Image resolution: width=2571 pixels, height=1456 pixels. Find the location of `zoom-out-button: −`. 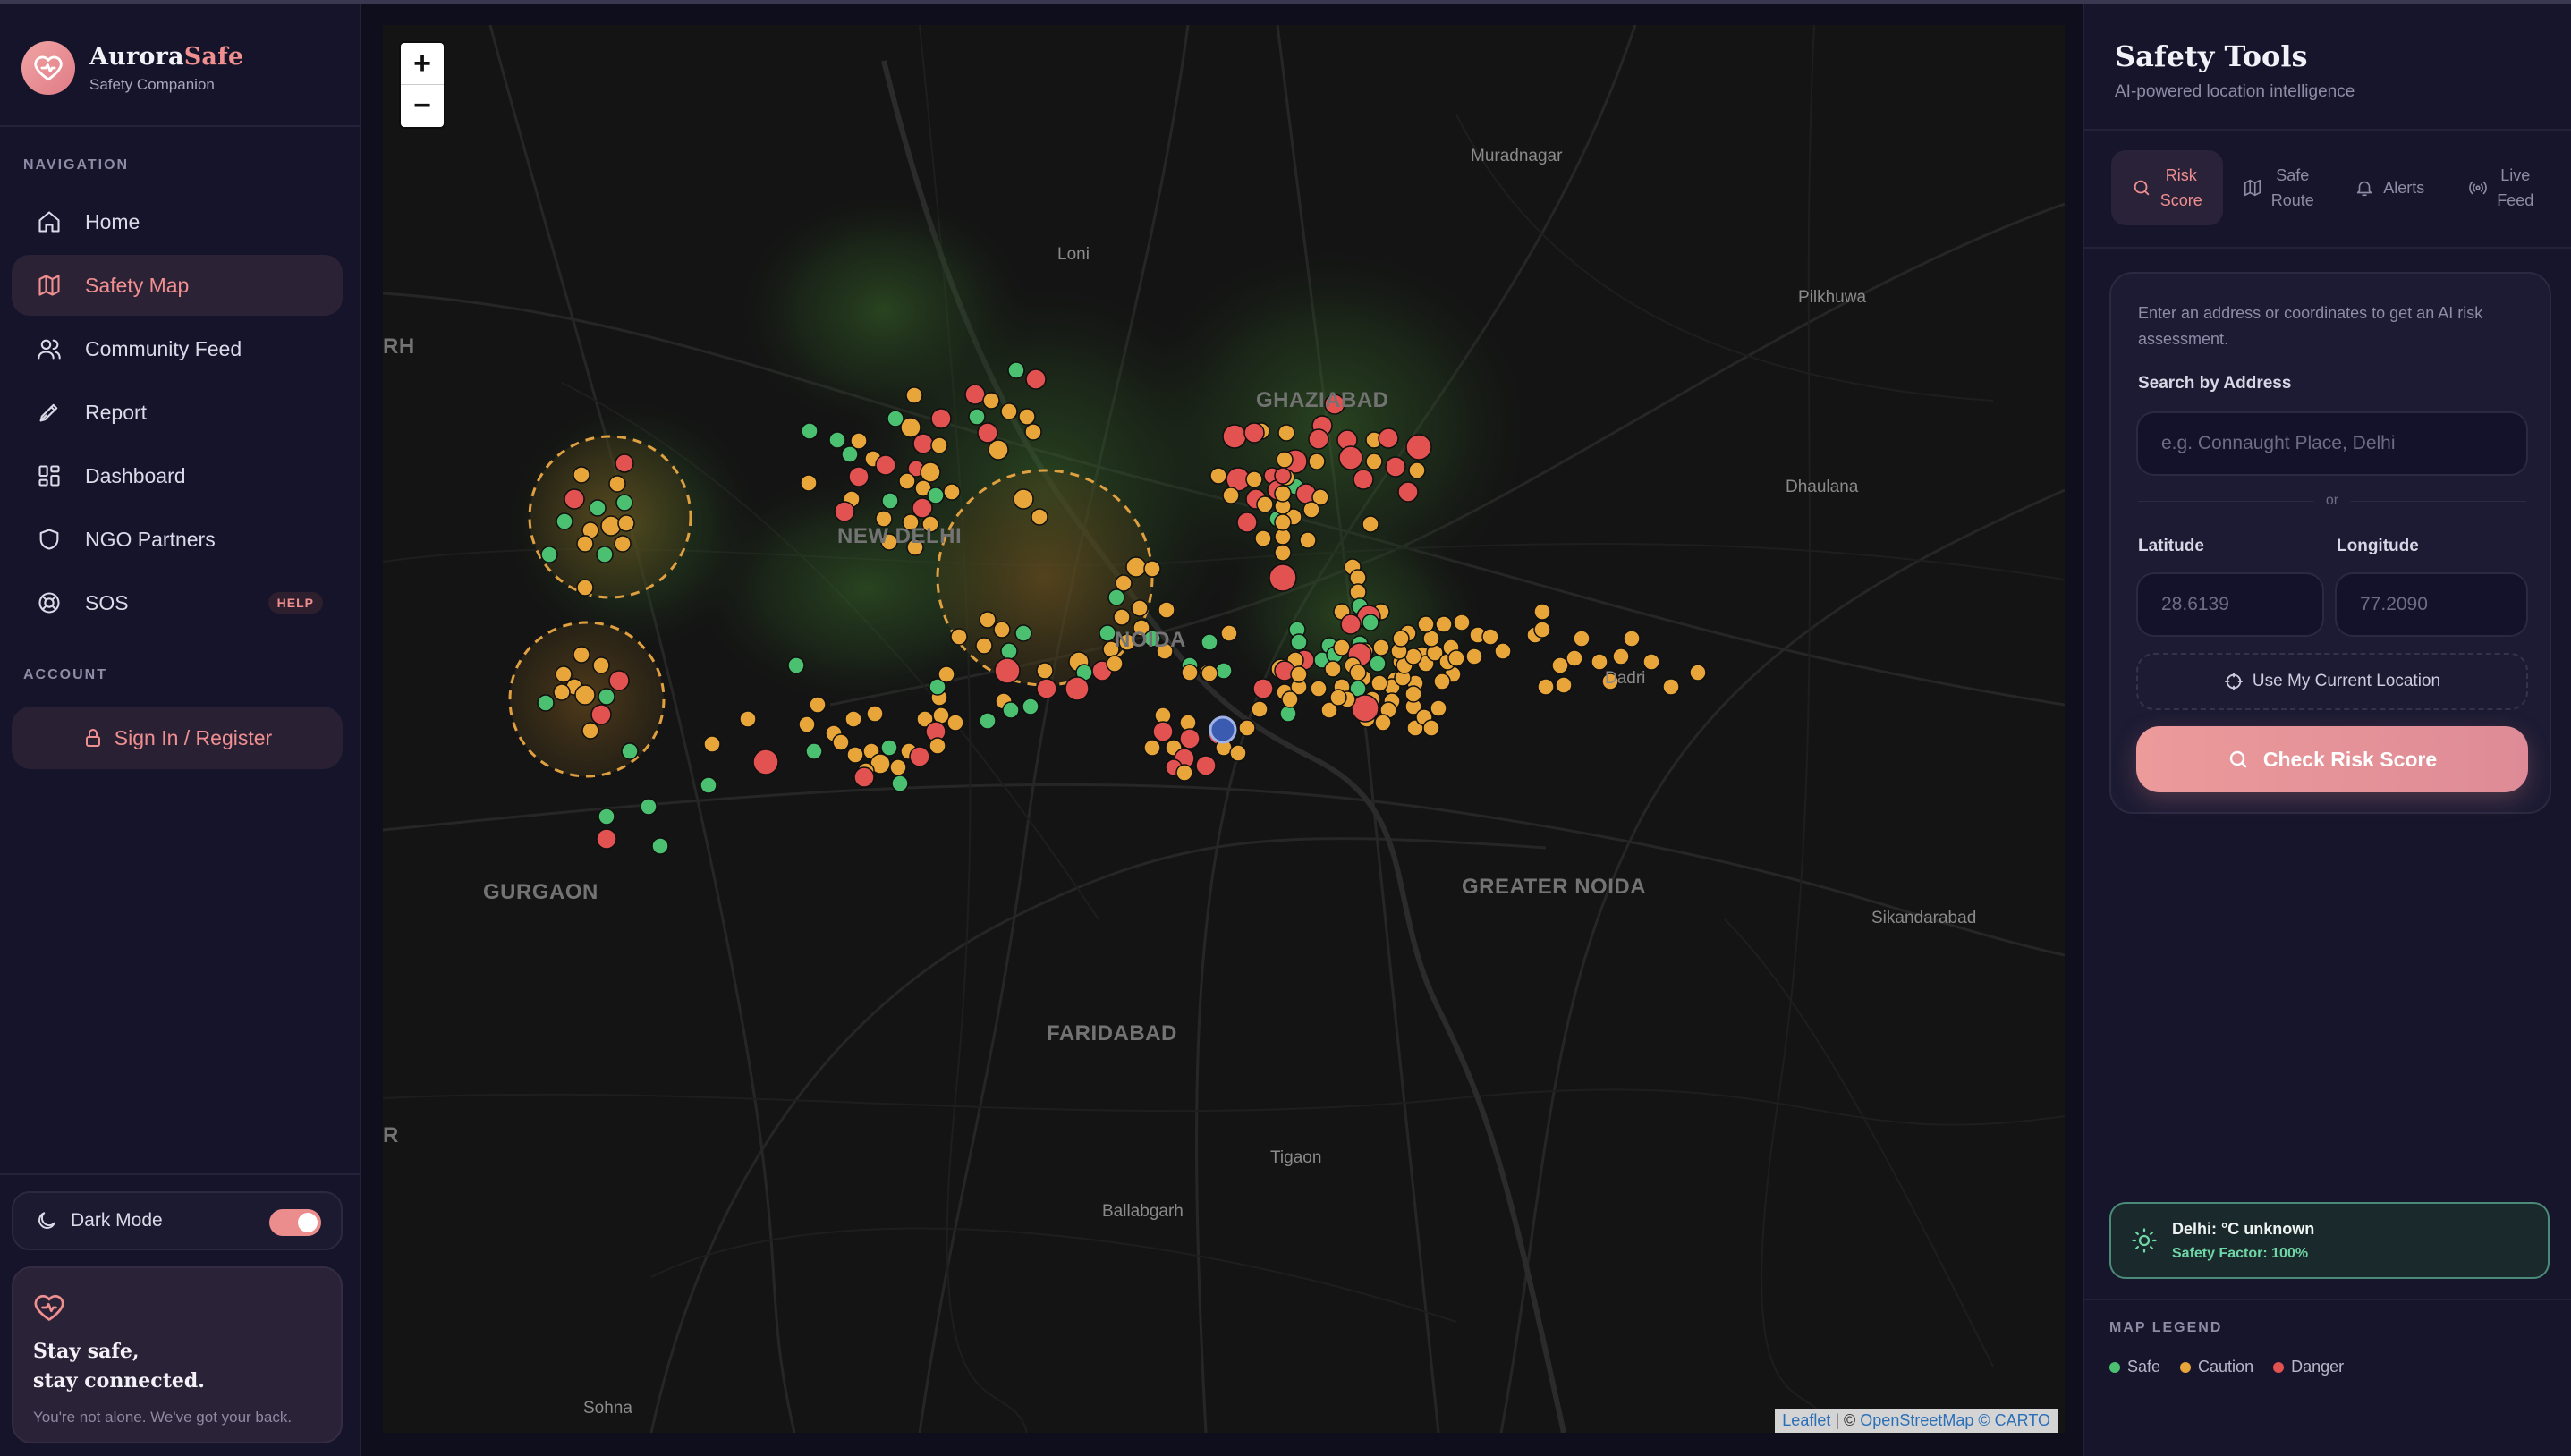

zoom-out-button: − is located at coordinates (422, 106).